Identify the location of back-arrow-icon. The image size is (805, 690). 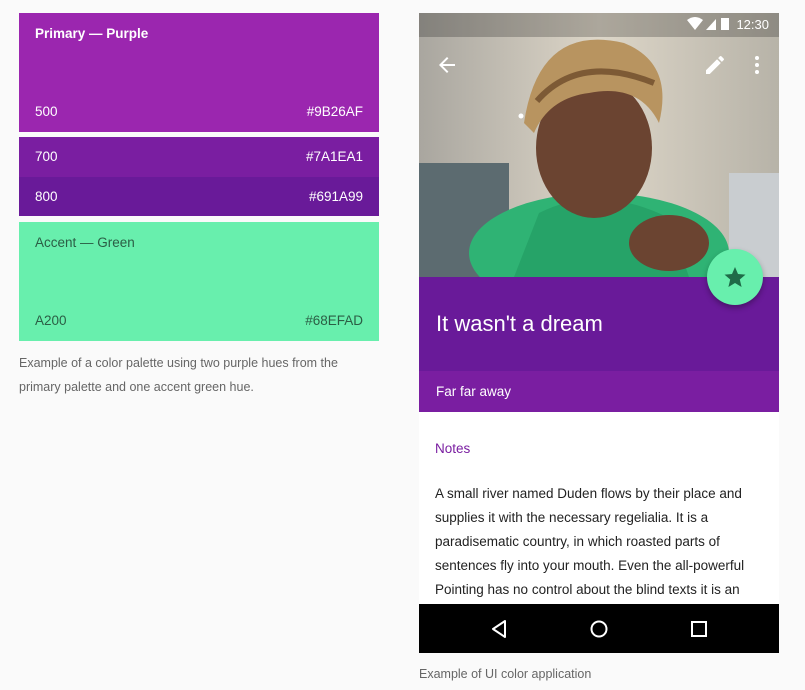
(447, 65).